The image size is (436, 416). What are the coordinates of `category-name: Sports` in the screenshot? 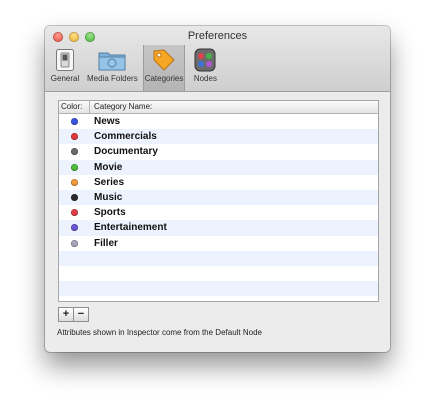 It's located at (110, 213).